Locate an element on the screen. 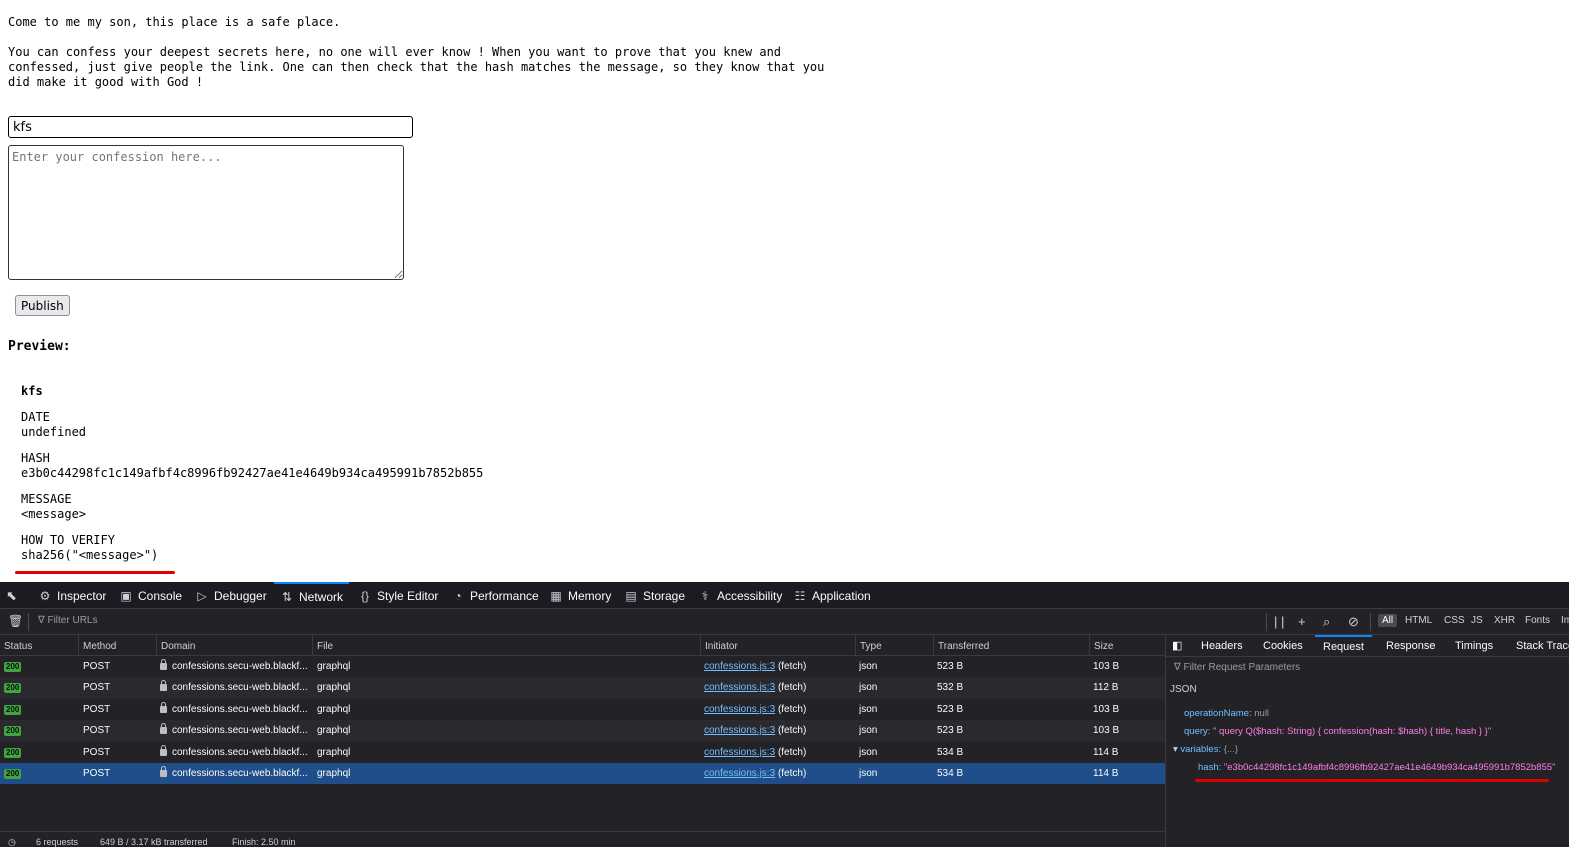 This screenshot has height=847, width=1569. trash-icon: 🗑︎ is located at coordinates (15, 621).